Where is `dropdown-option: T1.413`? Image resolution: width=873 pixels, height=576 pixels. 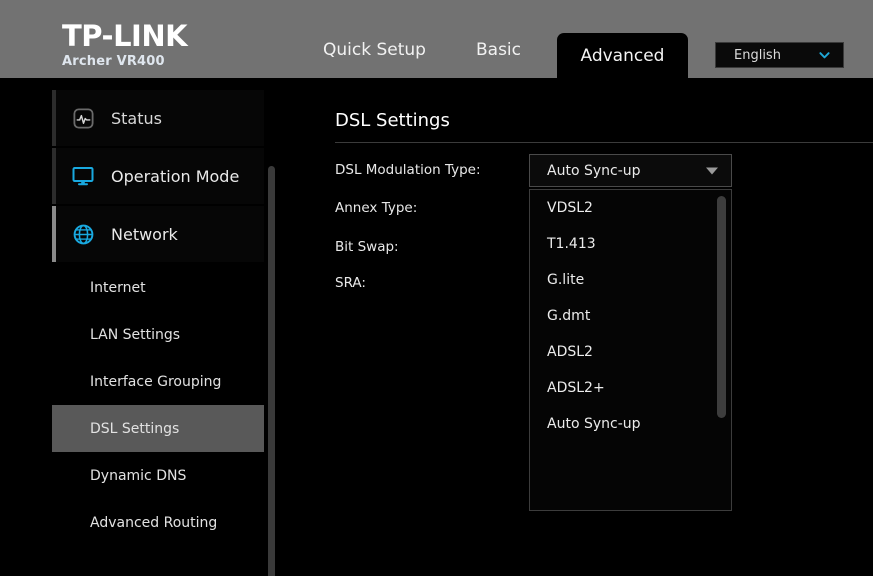
dropdown-option: T1.413 is located at coordinates (630, 244).